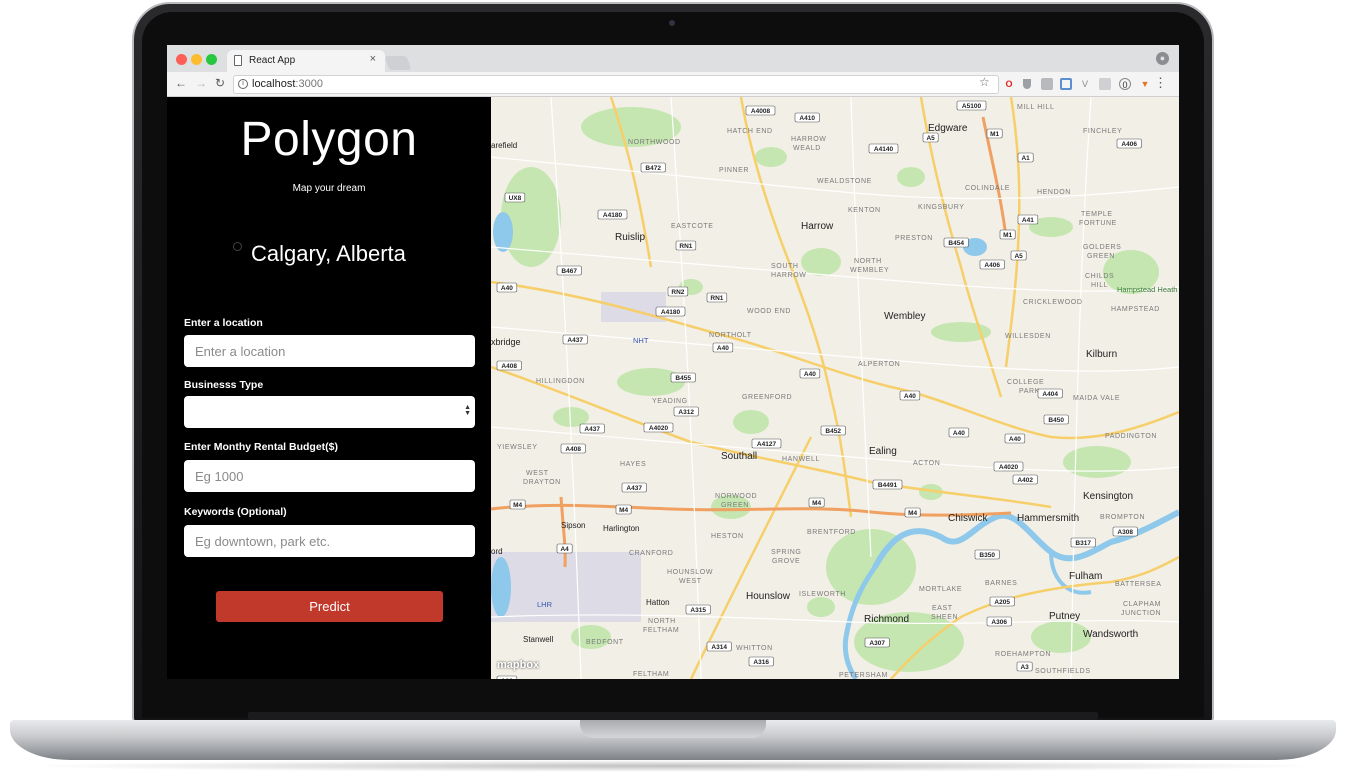  Describe the element at coordinates (1064, 616) in the screenshot. I see `map-place-label: Putney` at that location.